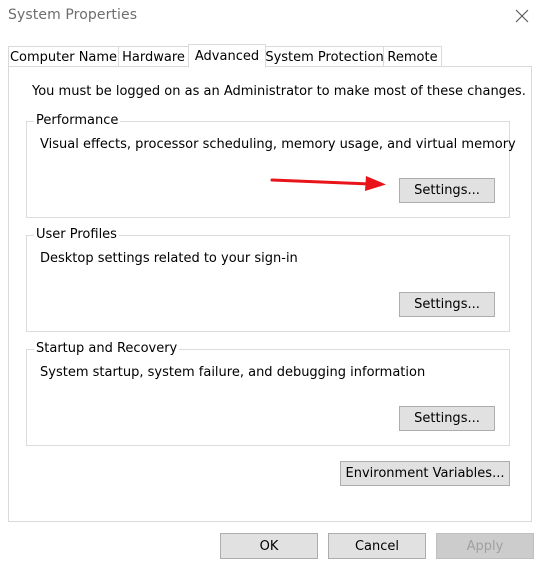 The height and width of the screenshot is (566, 541). I want to click on close-button, so click(522, 16).